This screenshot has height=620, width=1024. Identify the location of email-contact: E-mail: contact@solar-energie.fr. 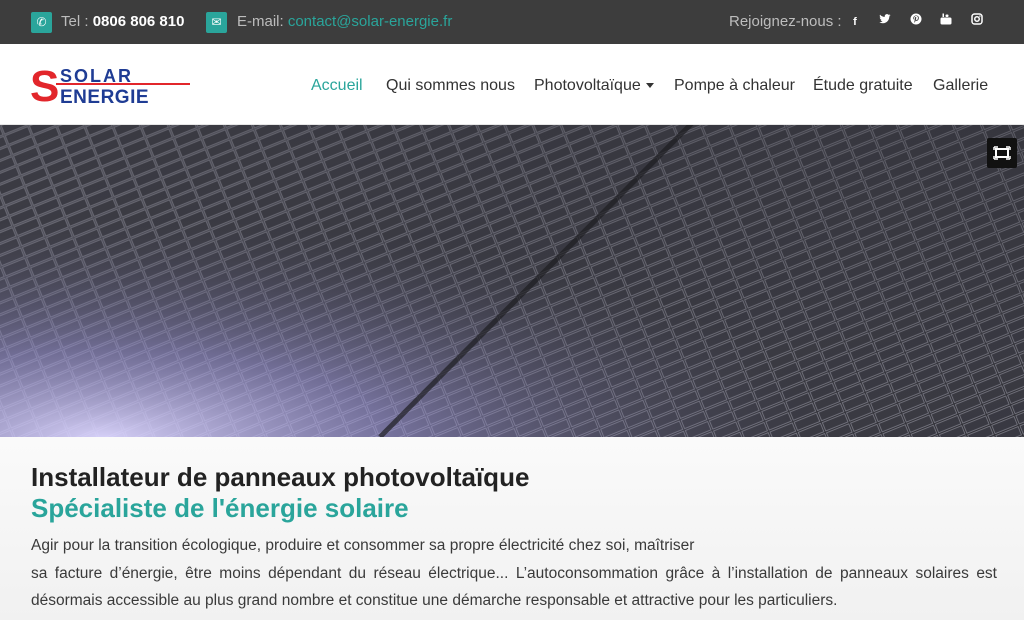
(344, 22).